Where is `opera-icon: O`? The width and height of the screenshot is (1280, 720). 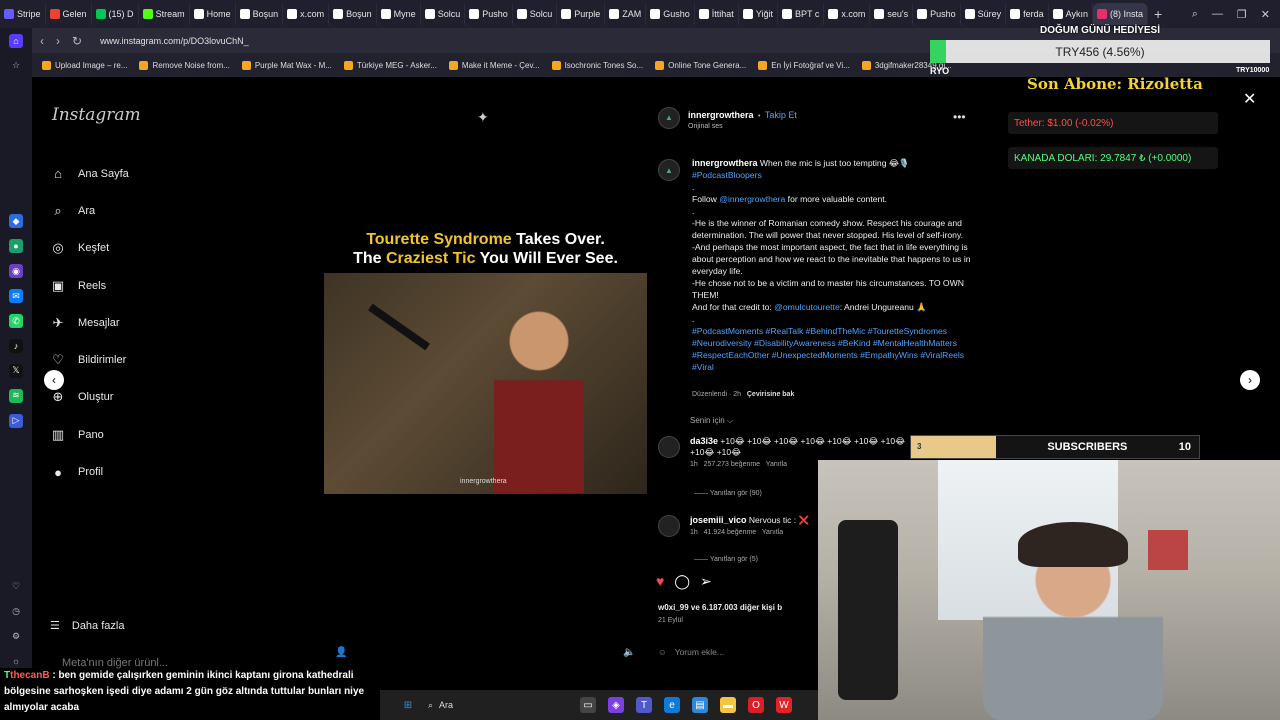 opera-icon: O is located at coordinates (756, 705).